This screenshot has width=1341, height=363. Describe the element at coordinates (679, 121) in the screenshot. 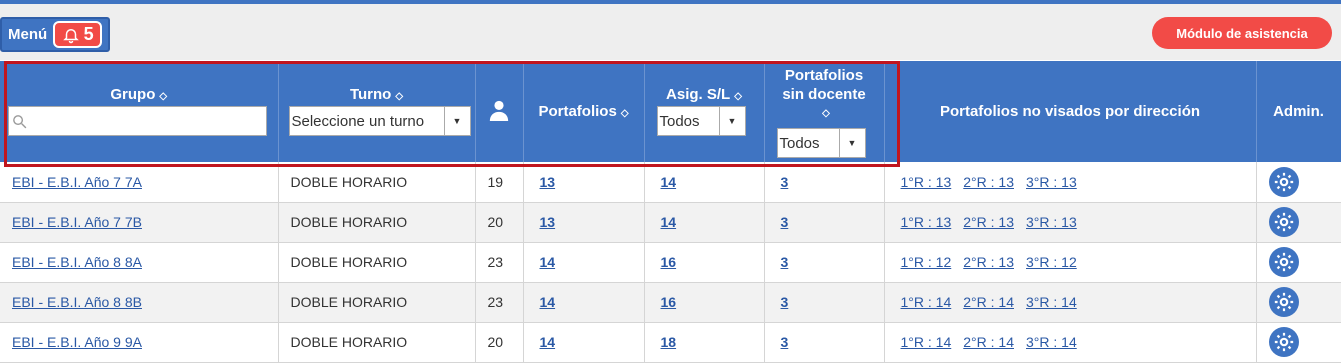

I see `asig-select-value: Todos` at that location.